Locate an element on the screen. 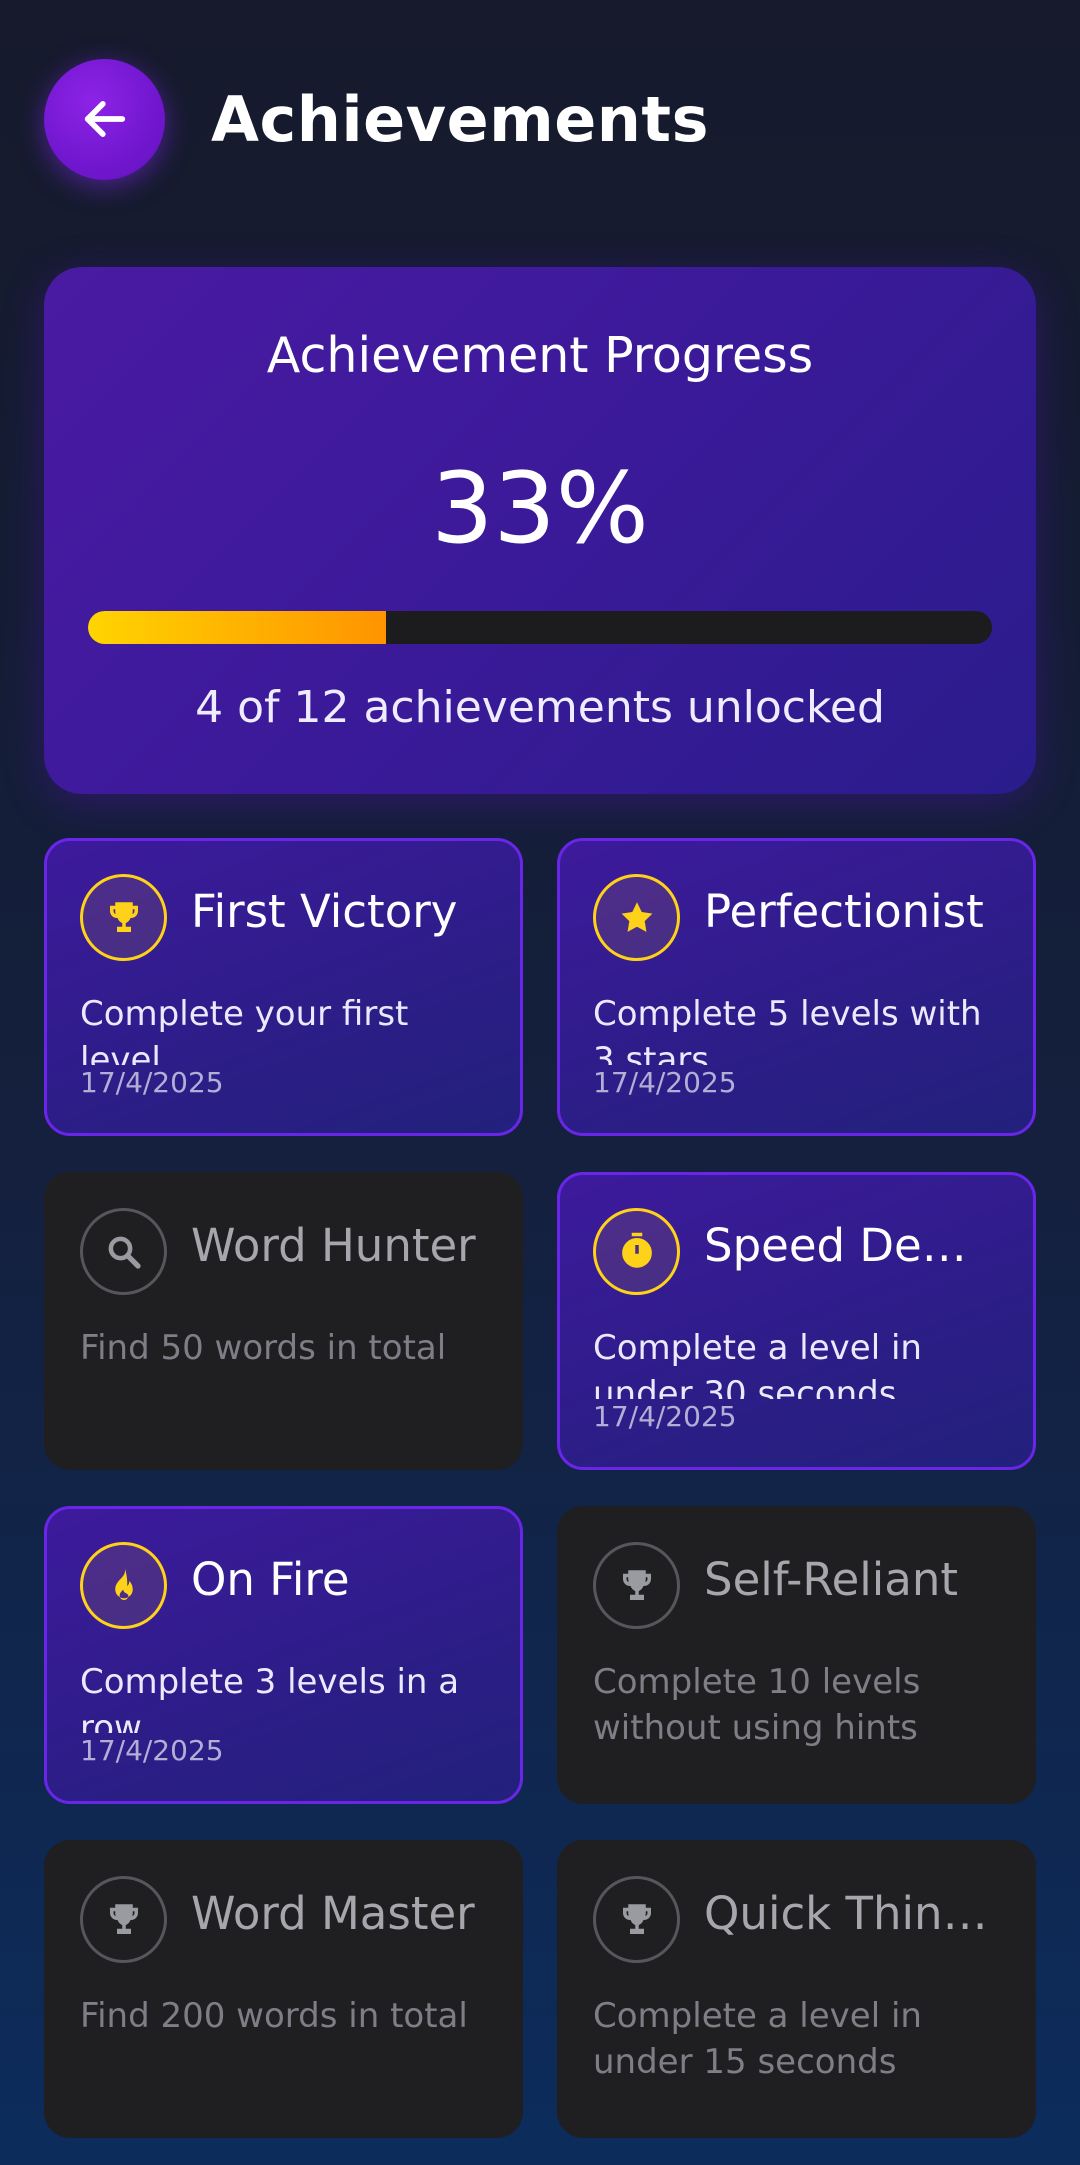  achievement-name: First Victory is located at coordinates (324, 911).